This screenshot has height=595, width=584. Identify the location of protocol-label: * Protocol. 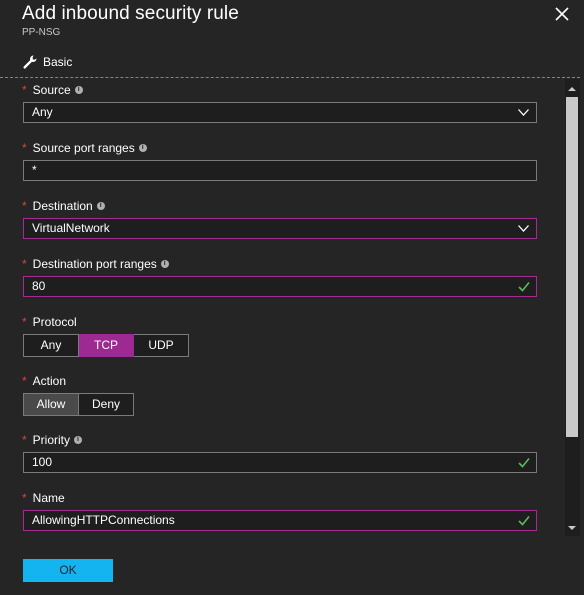
(49, 322).